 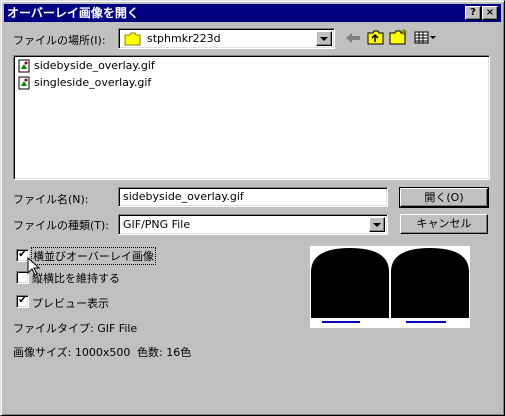 I want to click on new-folder-icon, so click(x=399, y=37).